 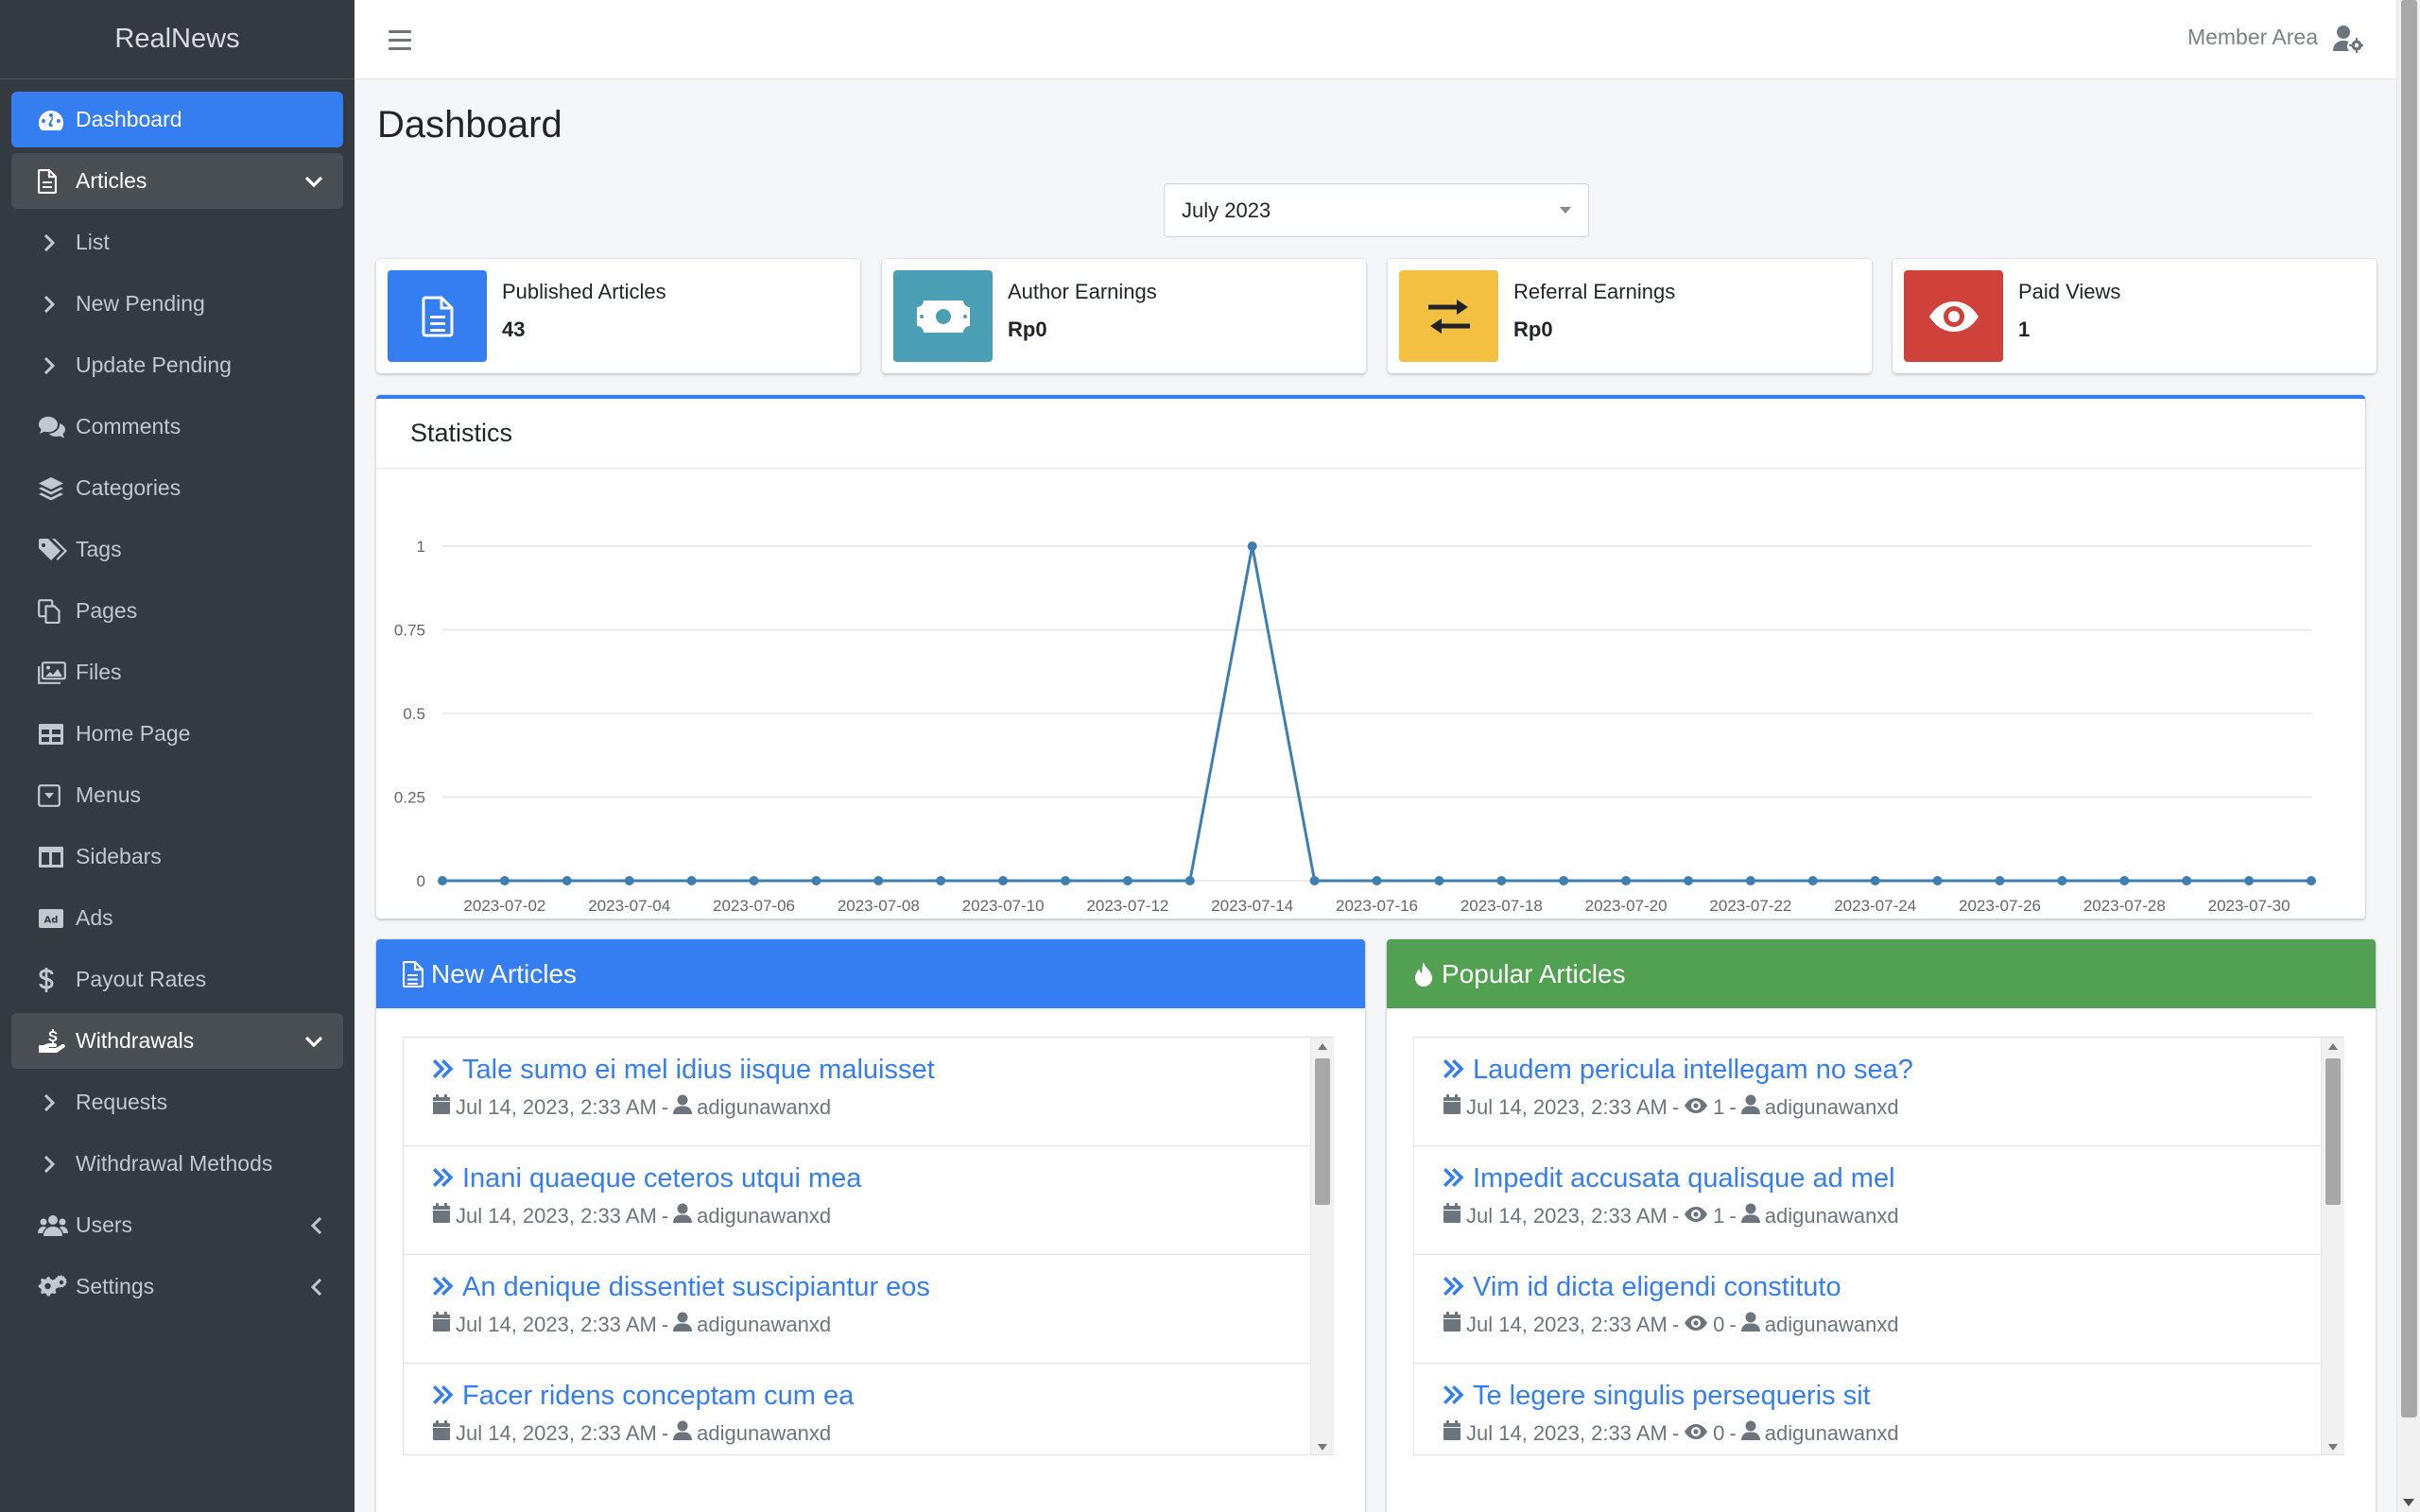 I want to click on page-title: Dashboard, so click(x=469, y=125).